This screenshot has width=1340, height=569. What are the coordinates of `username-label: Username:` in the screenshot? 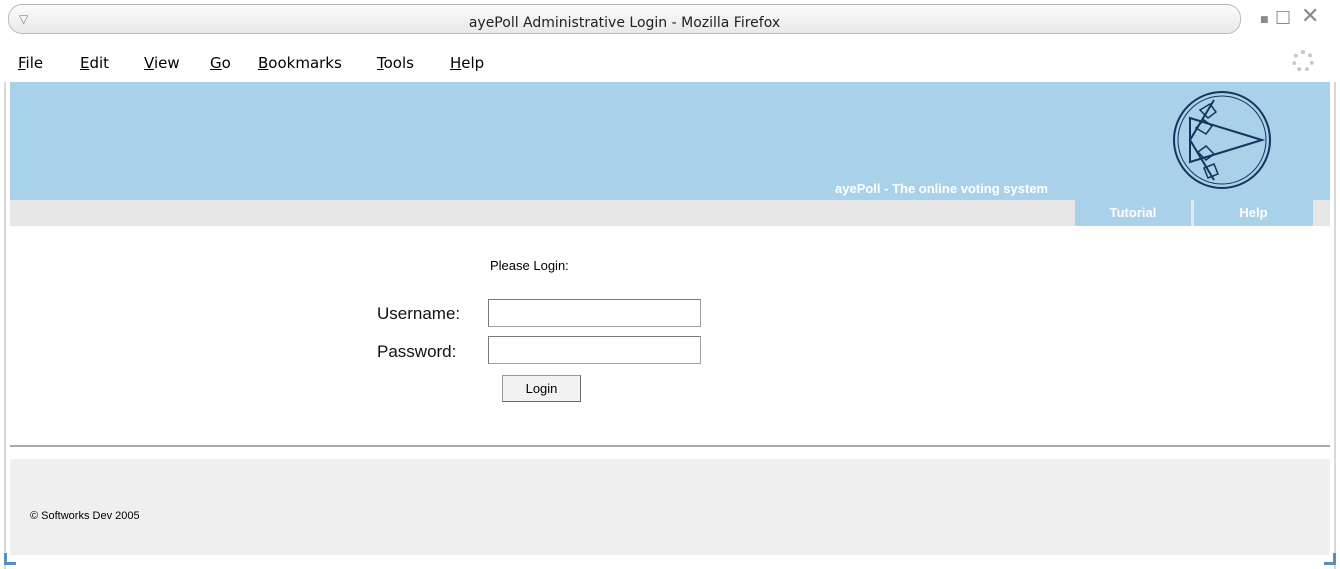 It's located at (419, 313).